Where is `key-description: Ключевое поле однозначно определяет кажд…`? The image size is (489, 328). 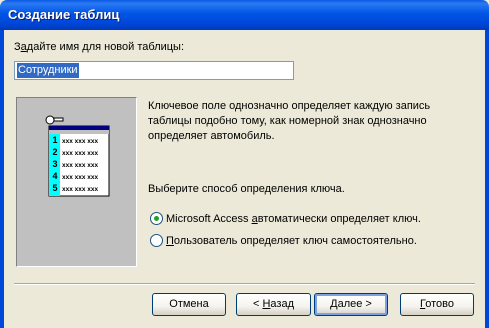
key-description: Ключевое поле однозначно определяет кажд… is located at coordinates (289, 121).